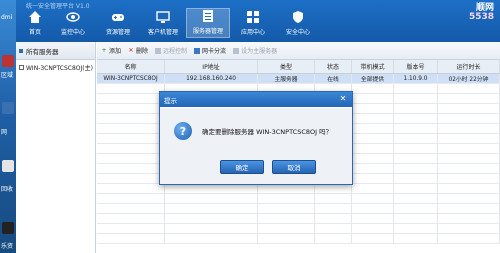  Describe the element at coordinates (8, 108) in the screenshot. I see `desktop-network-icon` at that location.